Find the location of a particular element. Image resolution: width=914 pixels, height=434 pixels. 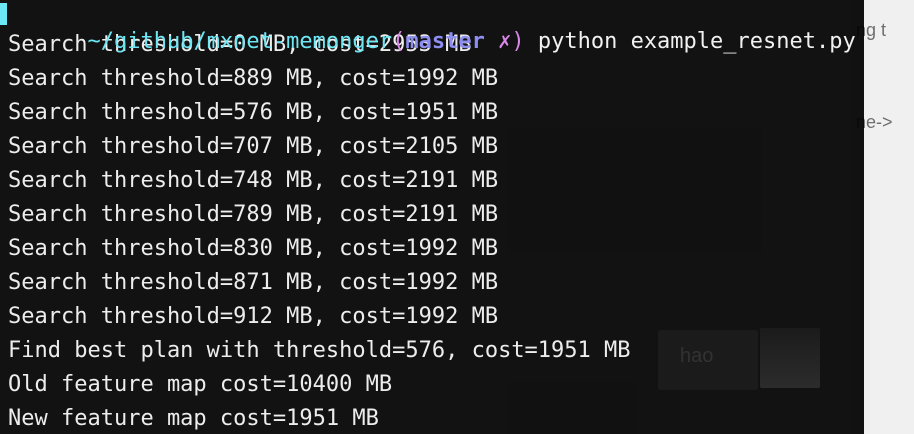

prompt-arrow-icon is located at coordinates (3, 14).